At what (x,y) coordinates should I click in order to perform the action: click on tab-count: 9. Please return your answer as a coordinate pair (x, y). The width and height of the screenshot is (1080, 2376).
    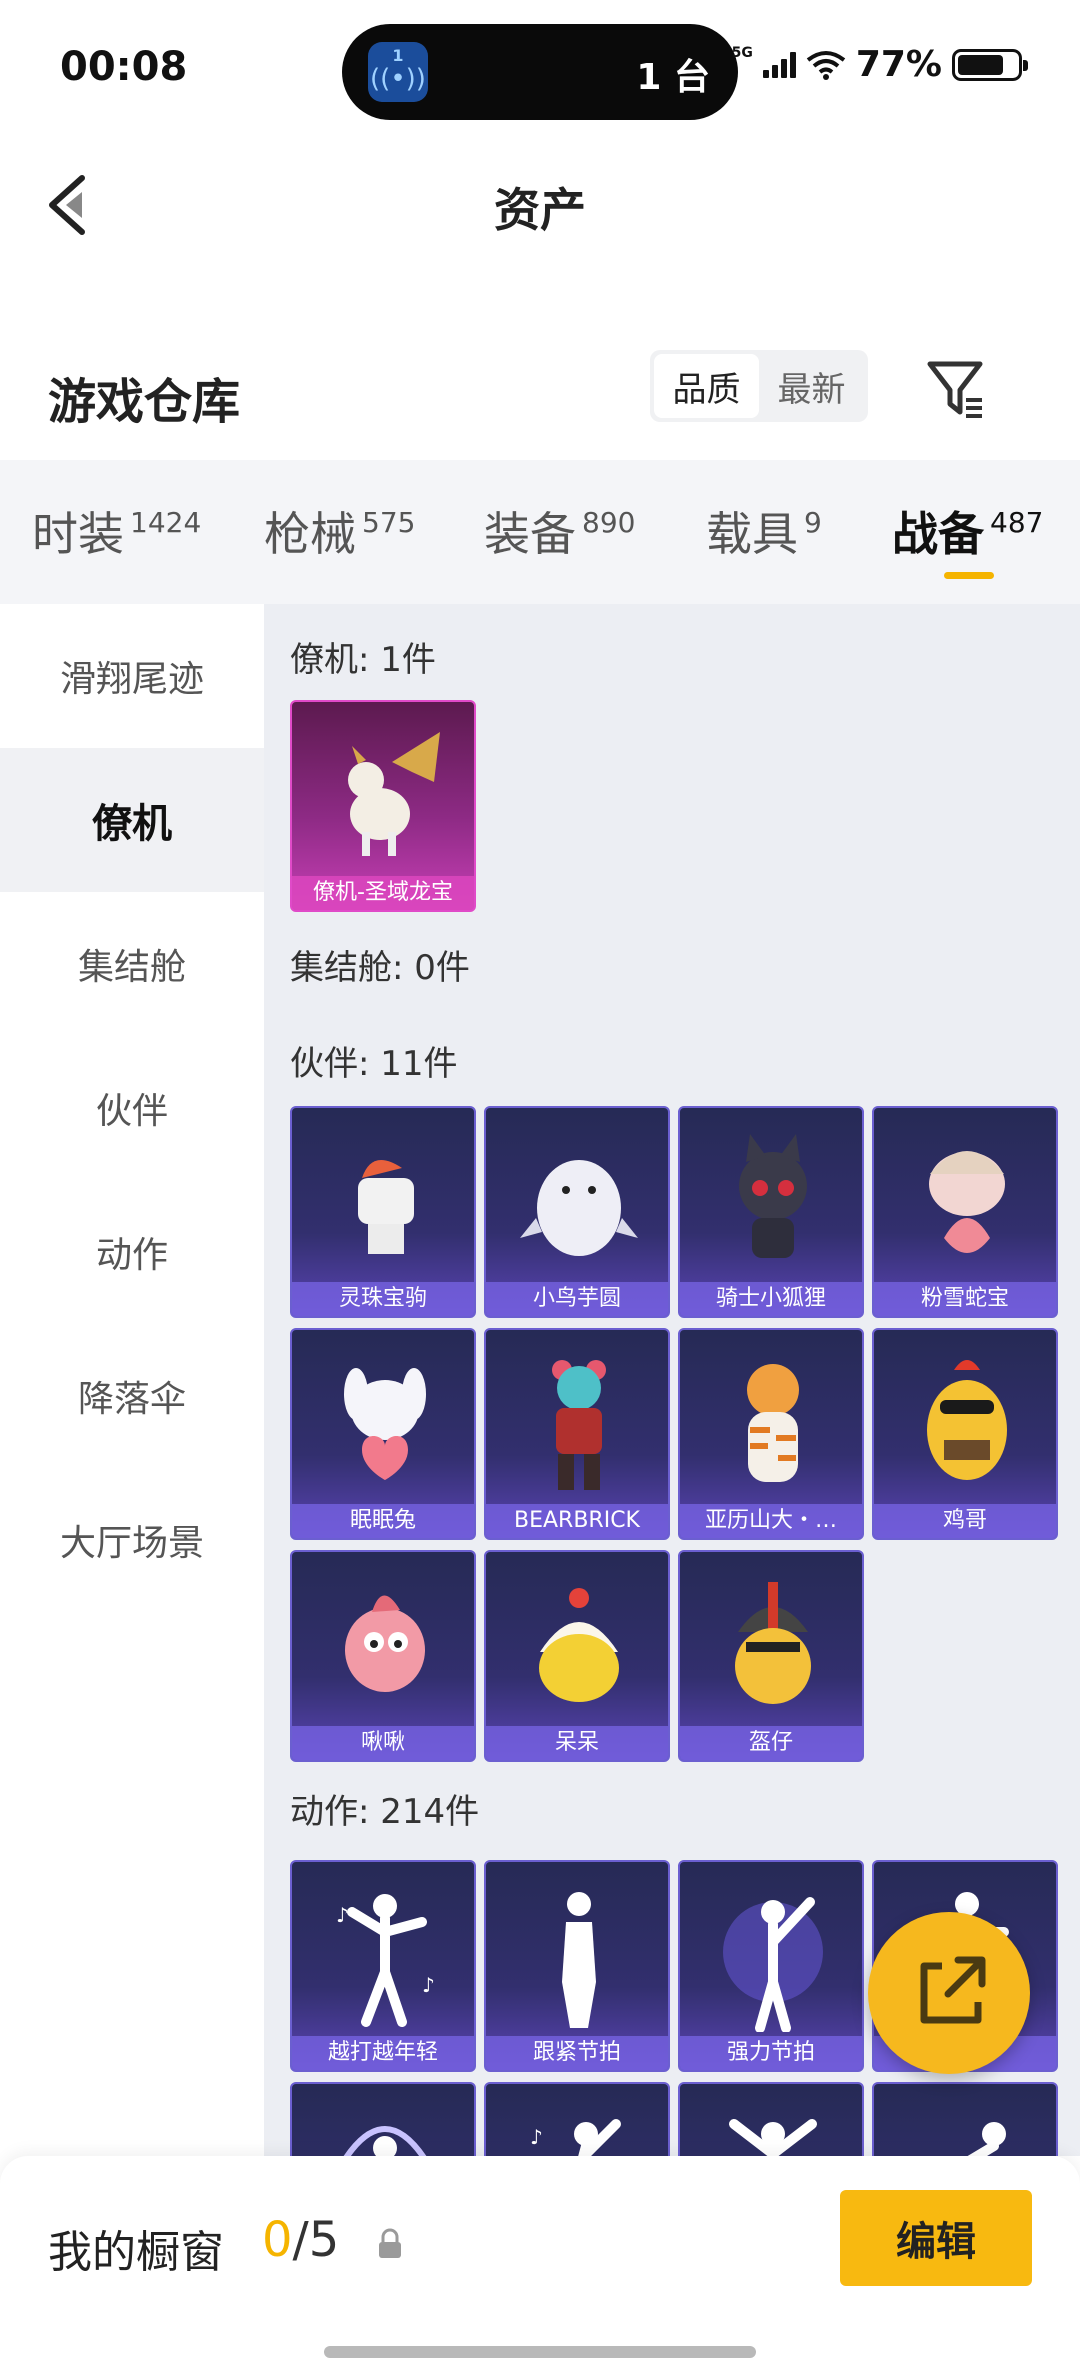
    Looking at the image, I should click on (813, 522).